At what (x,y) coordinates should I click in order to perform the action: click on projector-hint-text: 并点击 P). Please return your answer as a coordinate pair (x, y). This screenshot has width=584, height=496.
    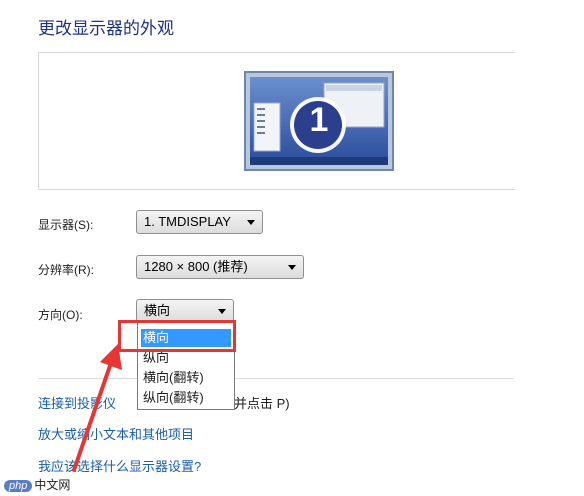
    Looking at the image, I should click on (262, 403).